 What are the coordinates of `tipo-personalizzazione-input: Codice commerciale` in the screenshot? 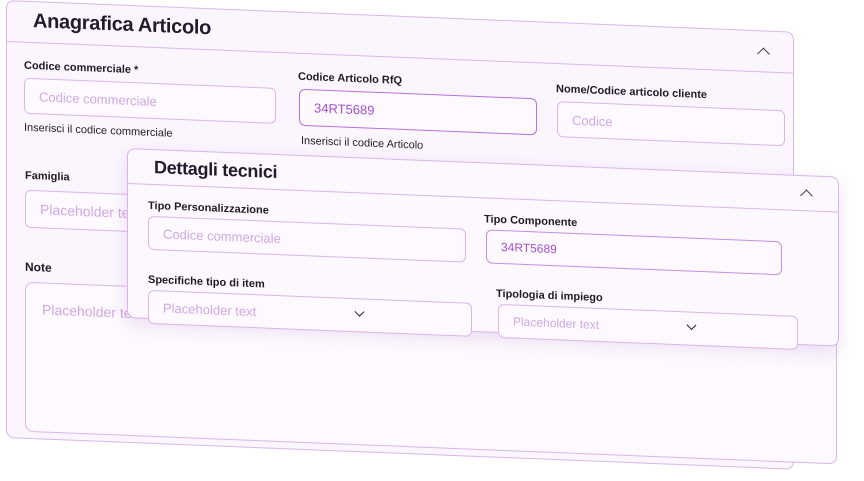 It's located at (307, 239).